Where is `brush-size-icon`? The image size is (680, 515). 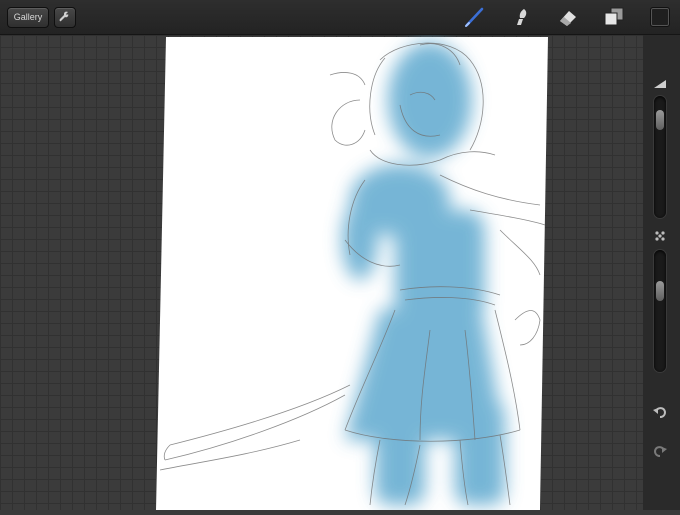
brush-size-icon is located at coordinates (660, 83).